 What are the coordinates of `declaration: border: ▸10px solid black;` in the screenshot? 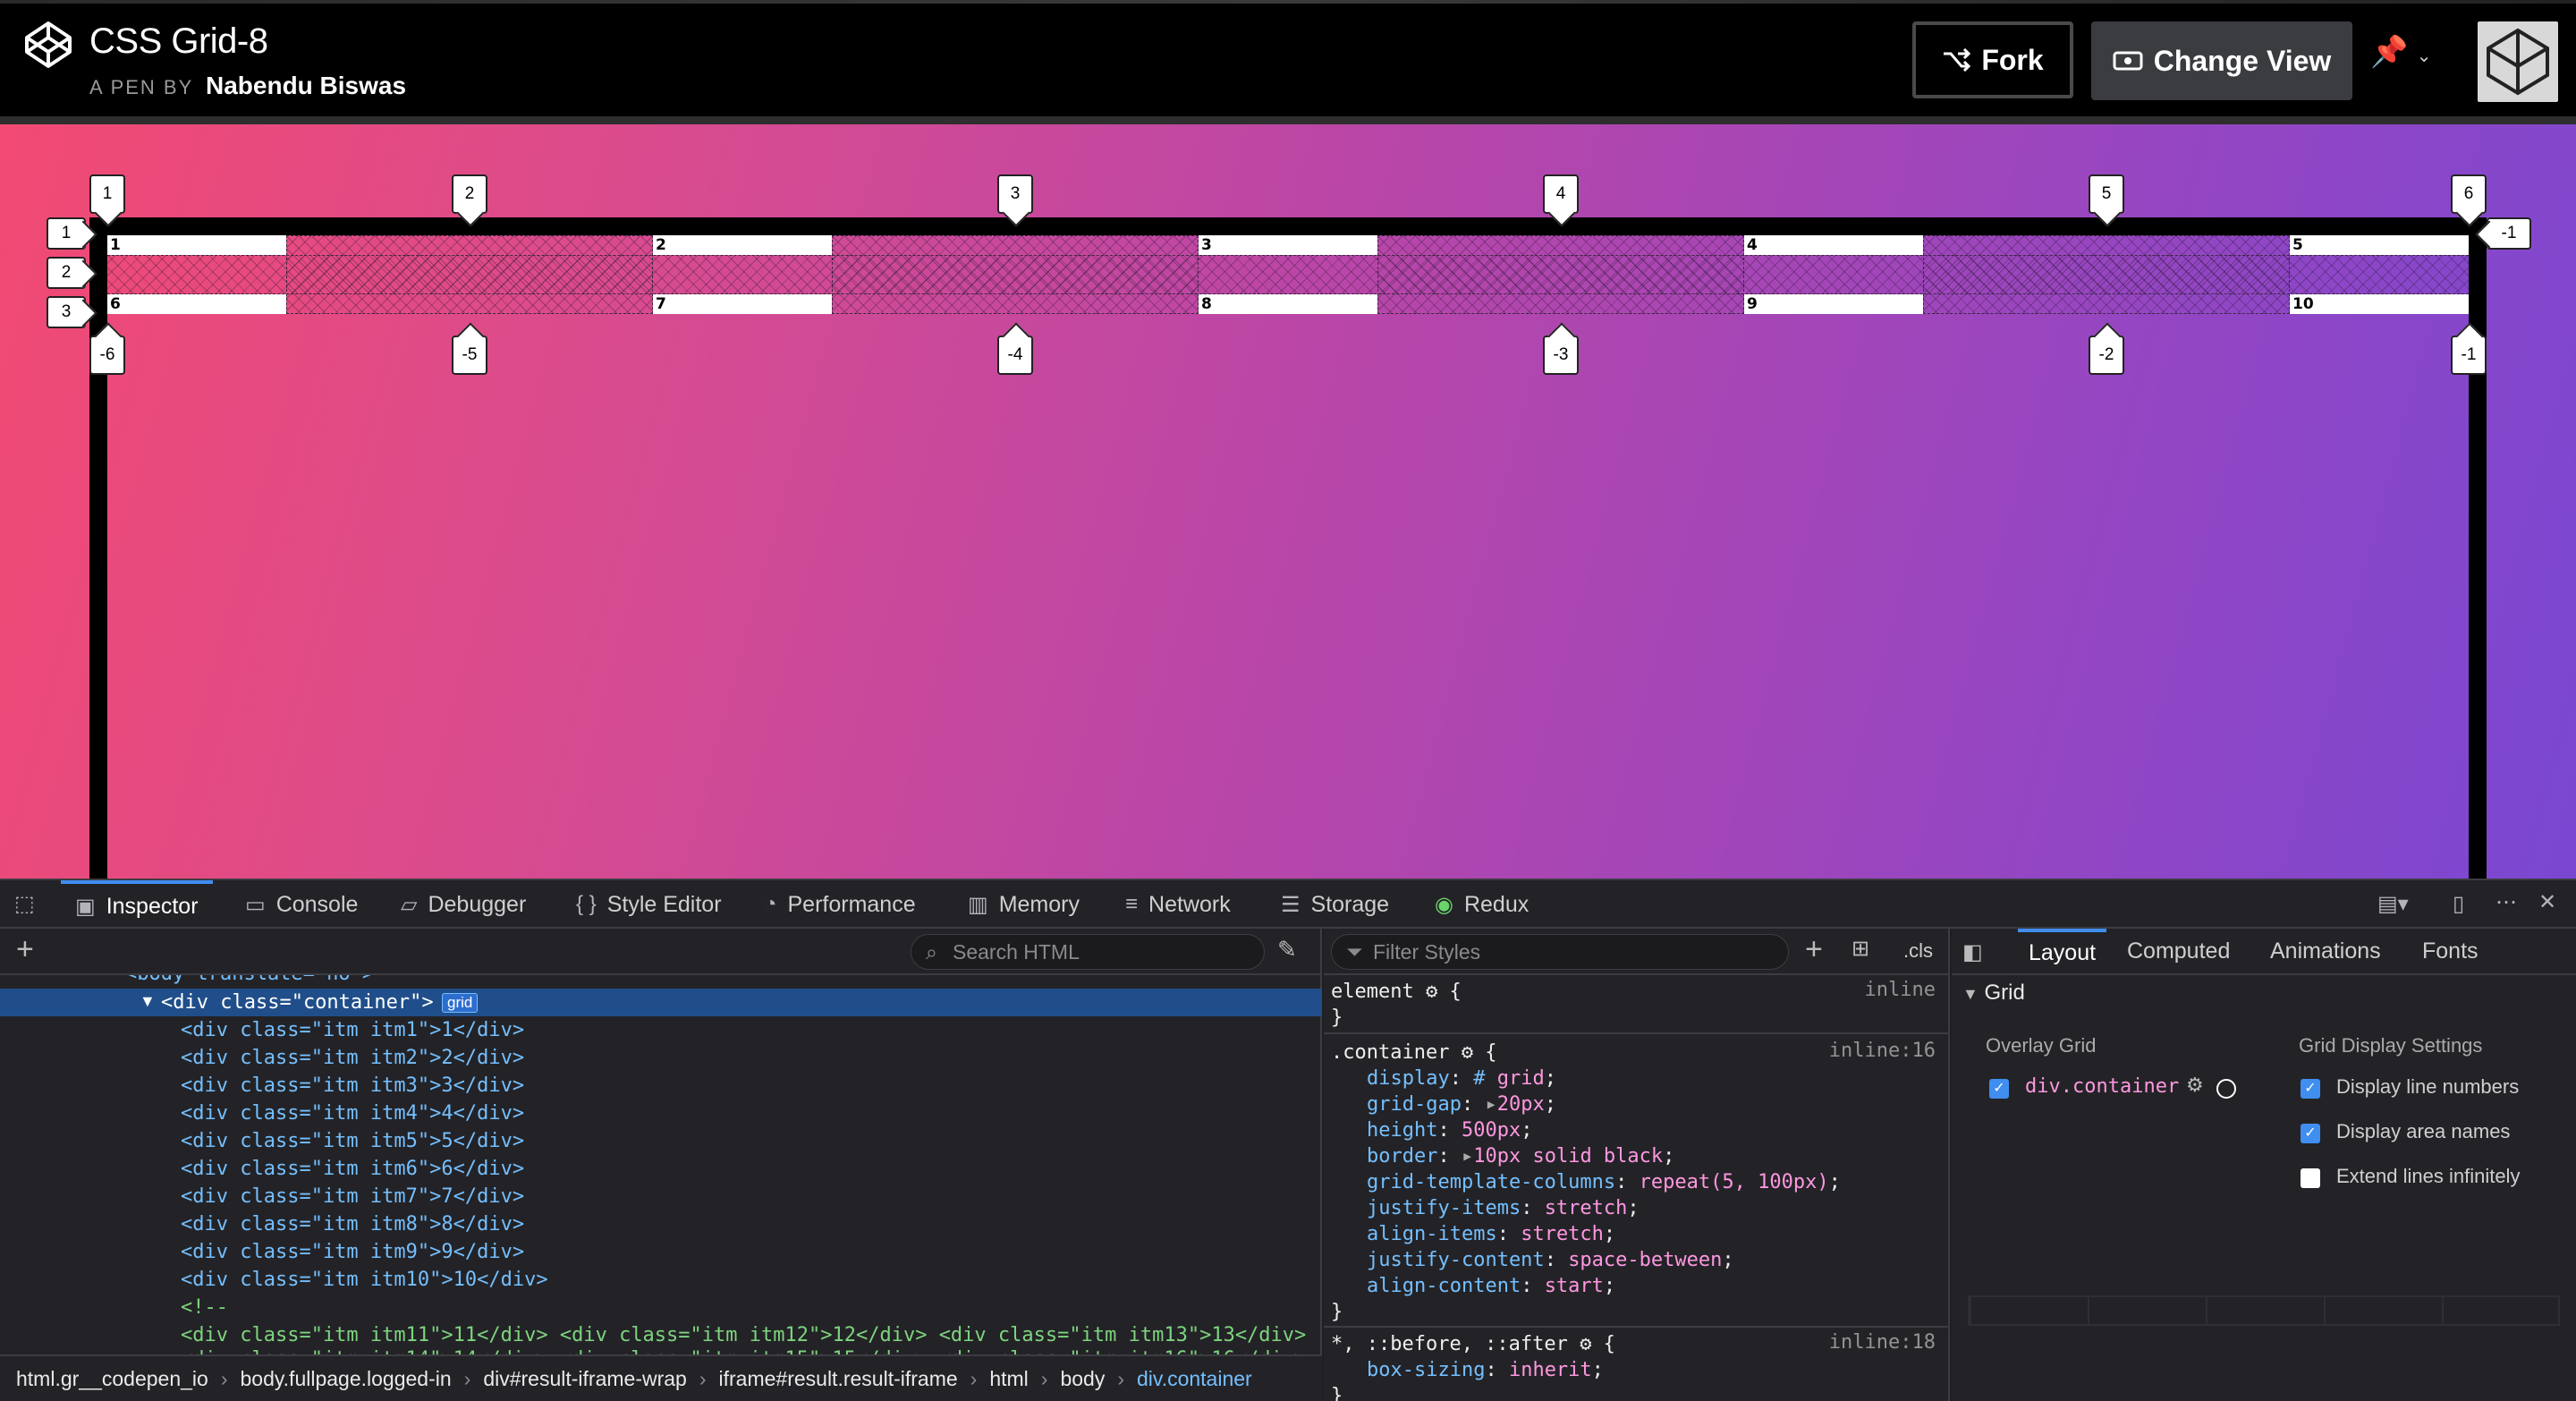 It's located at (1520, 1156).